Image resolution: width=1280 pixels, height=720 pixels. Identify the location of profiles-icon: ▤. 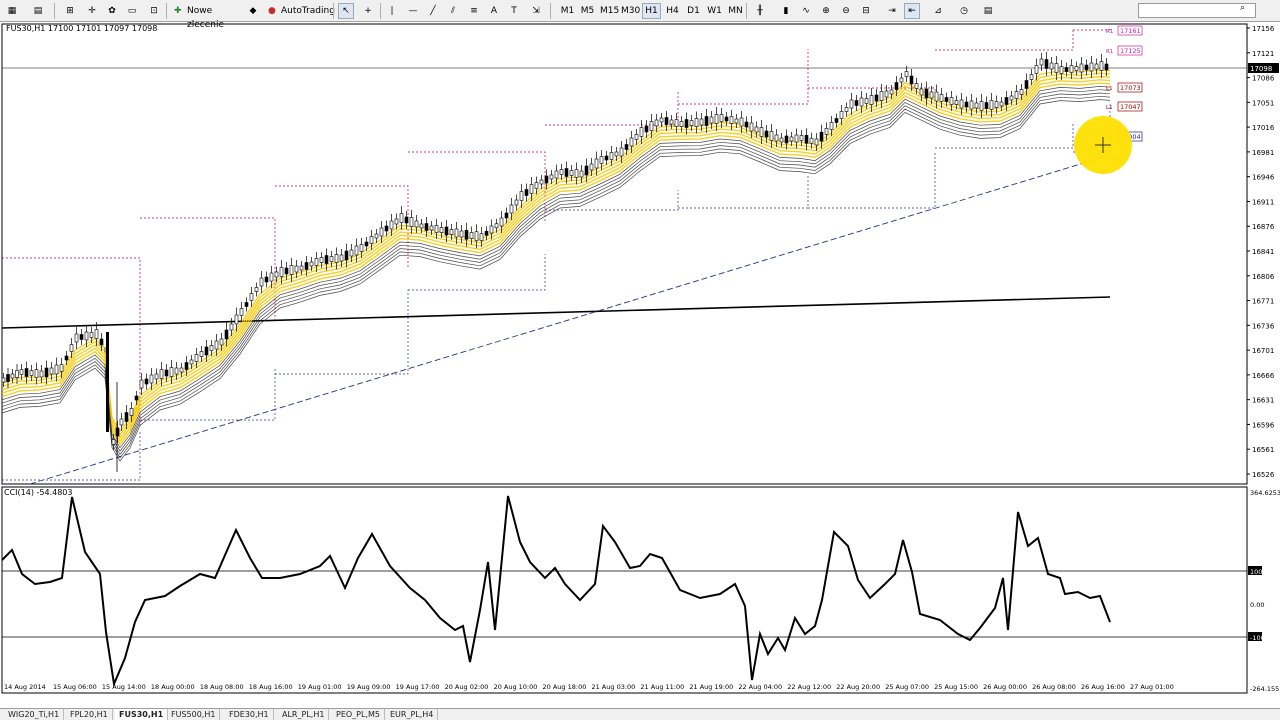
(38, 11).